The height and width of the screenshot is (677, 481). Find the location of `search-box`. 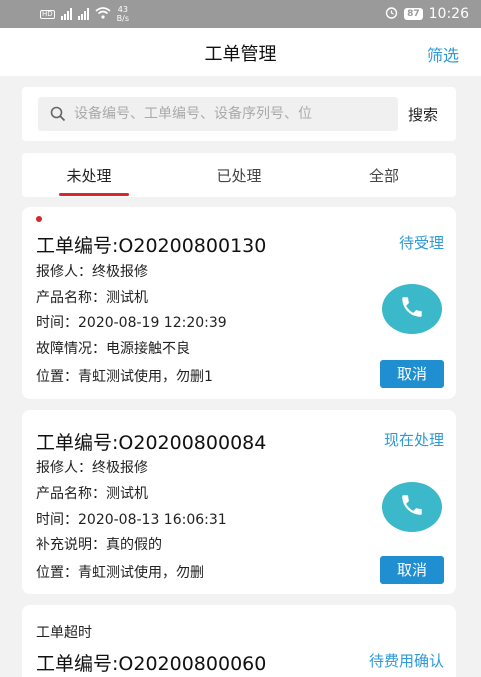

search-box is located at coordinates (218, 114).